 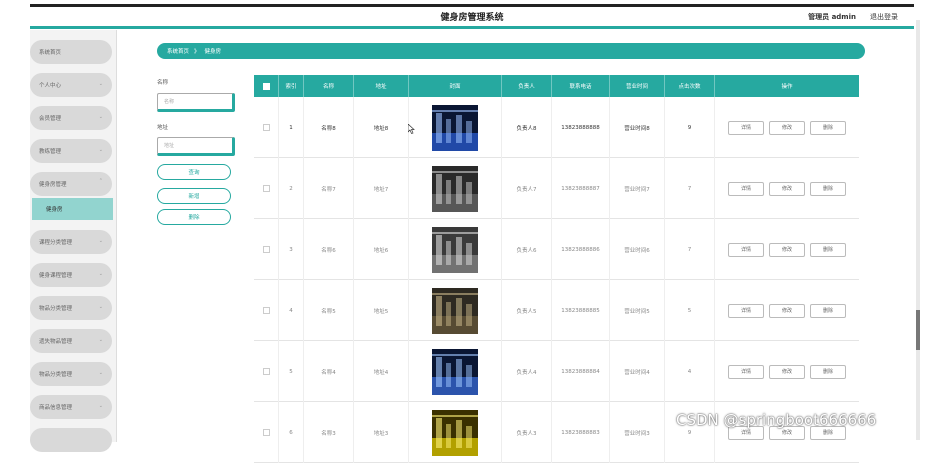 What do you see at coordinates (329, 249) in the screenshot?
I see `cell-name: 名称6` at bounding box center [329, 249].